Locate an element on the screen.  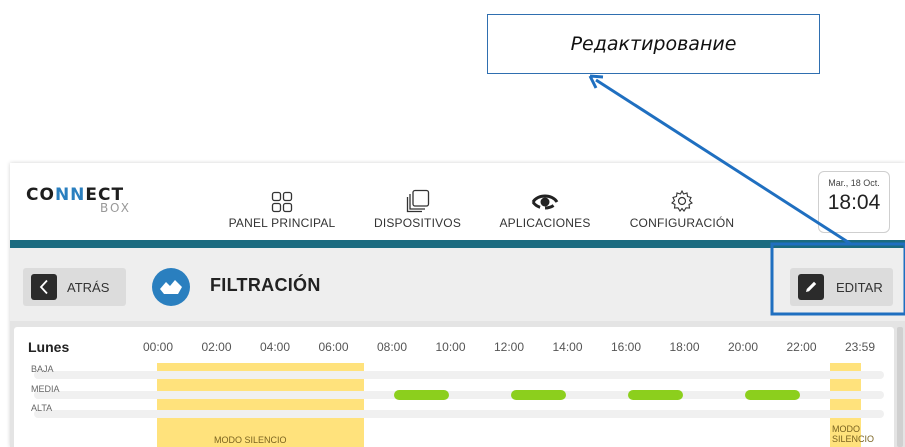
grid-icon is located at coordinates (282, 202).